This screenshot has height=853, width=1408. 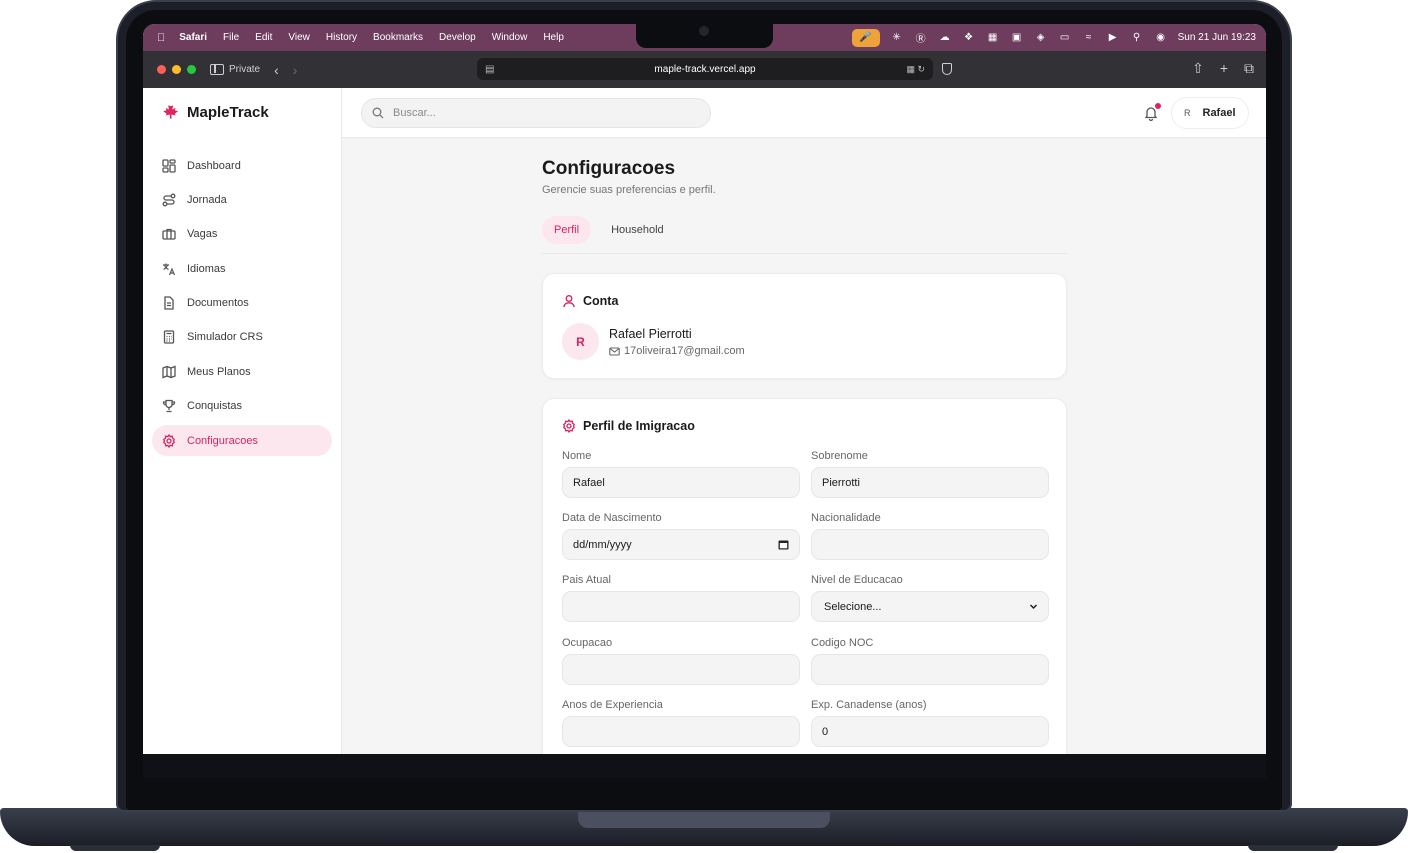 I want to click on cloud-icon: ☁, so click(x=945, y=38).